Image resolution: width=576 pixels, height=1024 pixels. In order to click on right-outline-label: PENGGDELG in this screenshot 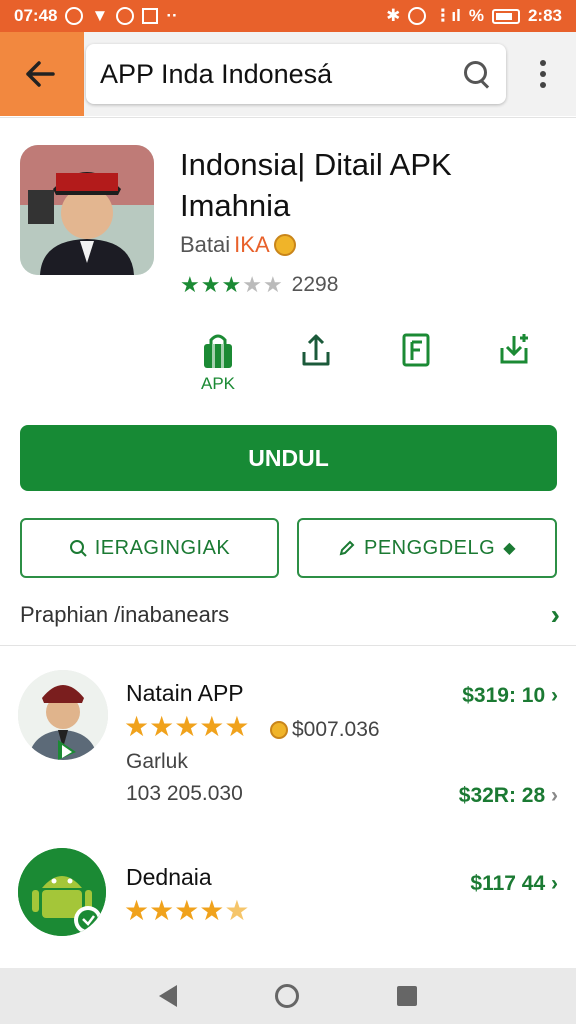, I will do `click(429, 547)`.